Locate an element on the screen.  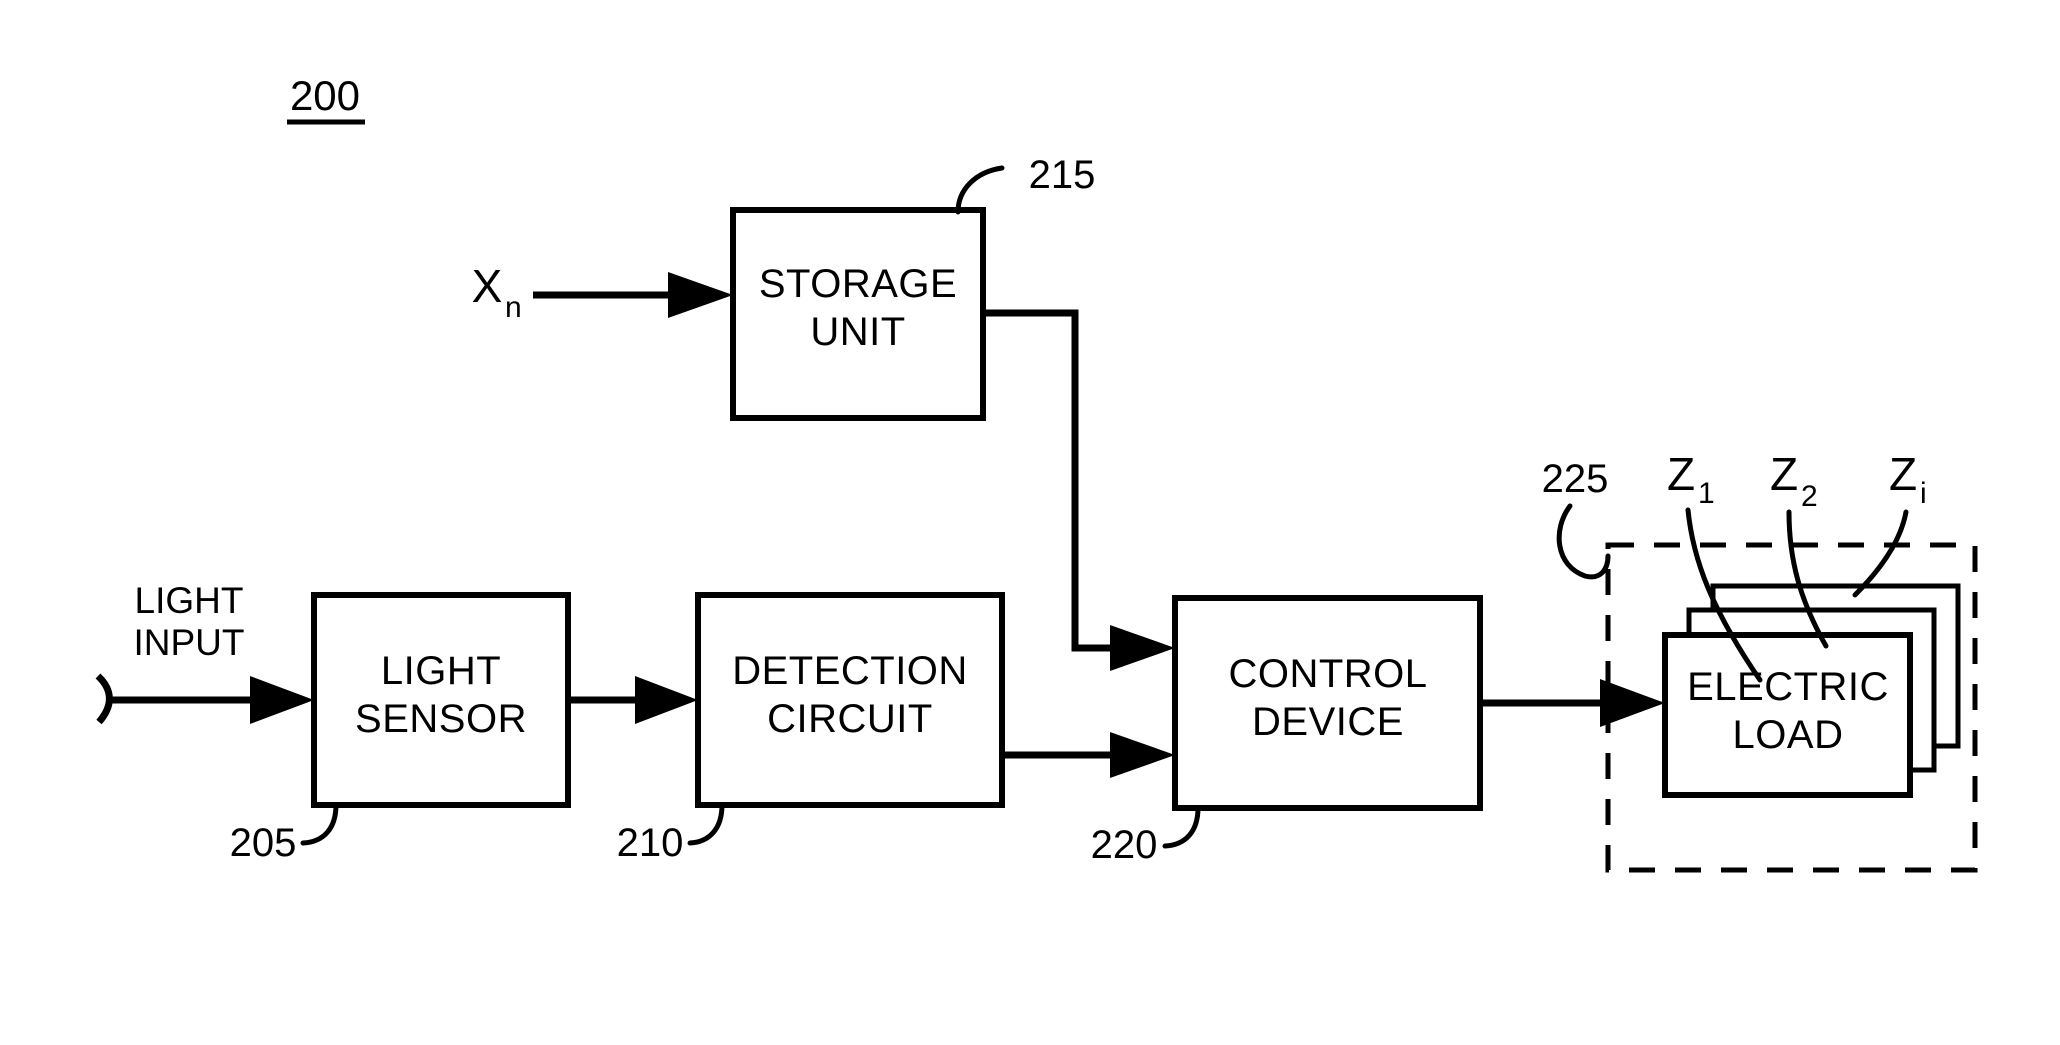
storage-unit-label-line2: UNIT is located at coordinates (857, 332).